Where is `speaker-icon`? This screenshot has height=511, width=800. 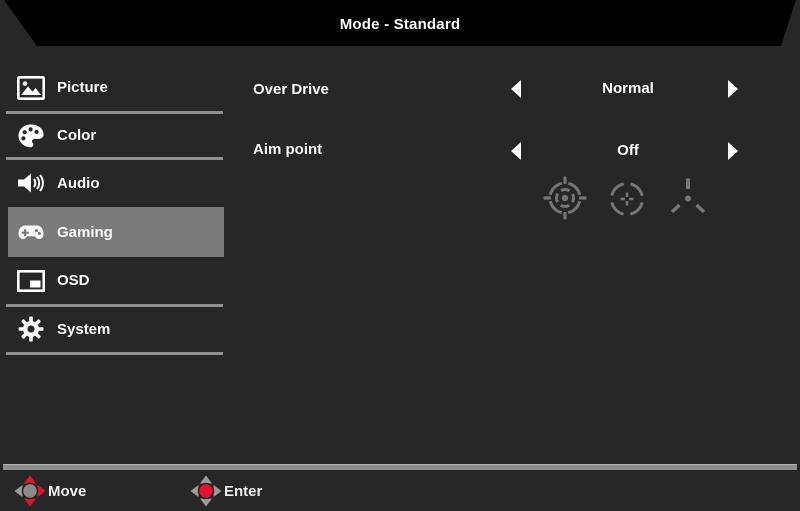
speaker-icon is located at coordinates (31, 183).